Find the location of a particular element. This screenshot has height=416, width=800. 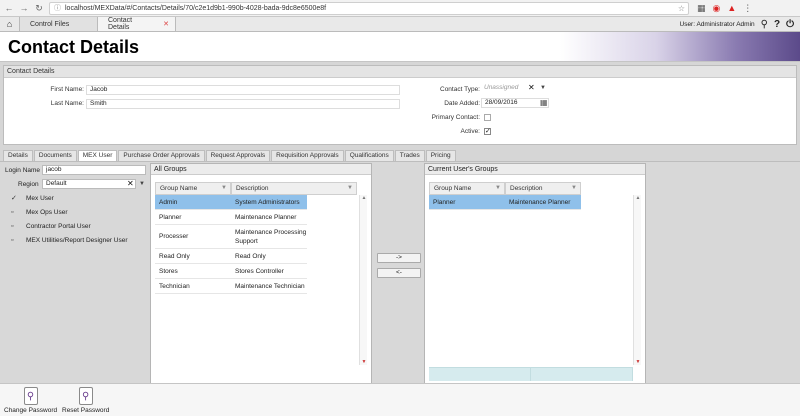

home-icon: ⌂ is located at coordinates (10, 24).